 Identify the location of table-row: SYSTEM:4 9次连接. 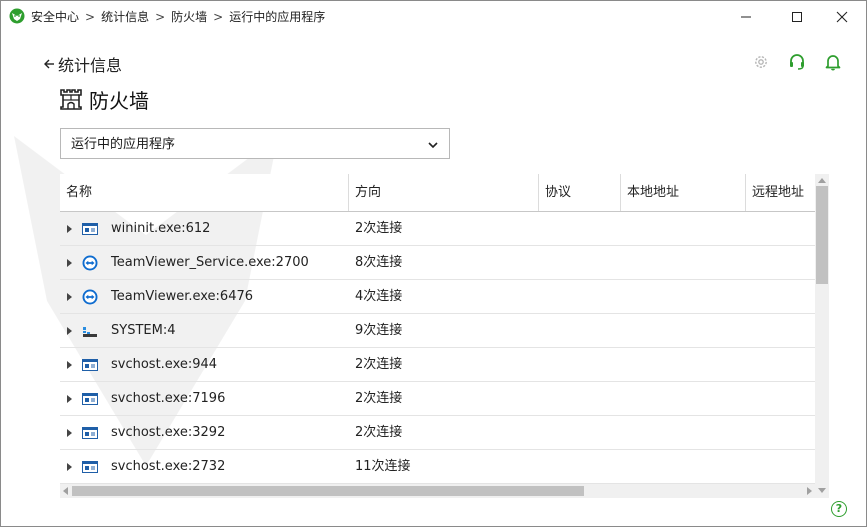
(437, 331).